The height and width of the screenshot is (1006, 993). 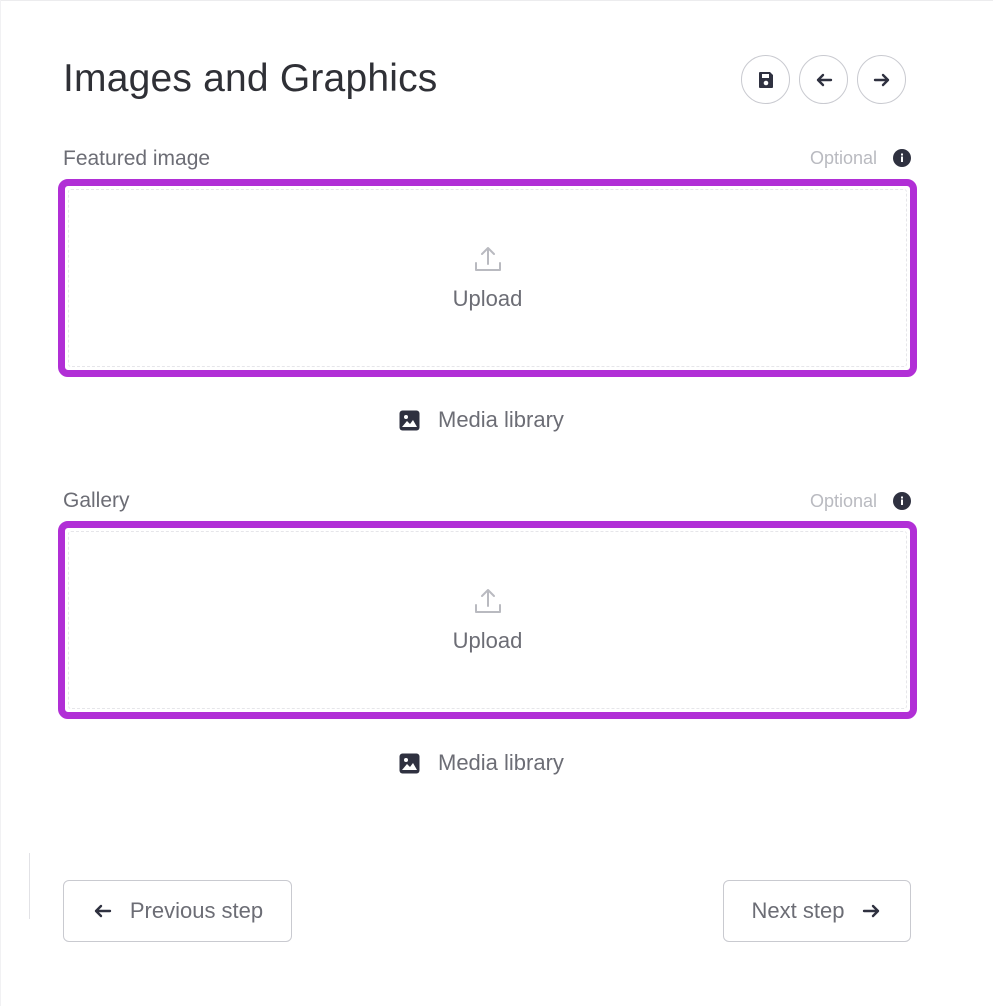 I want to click on frame-border-top, so click(x=496, y=0).